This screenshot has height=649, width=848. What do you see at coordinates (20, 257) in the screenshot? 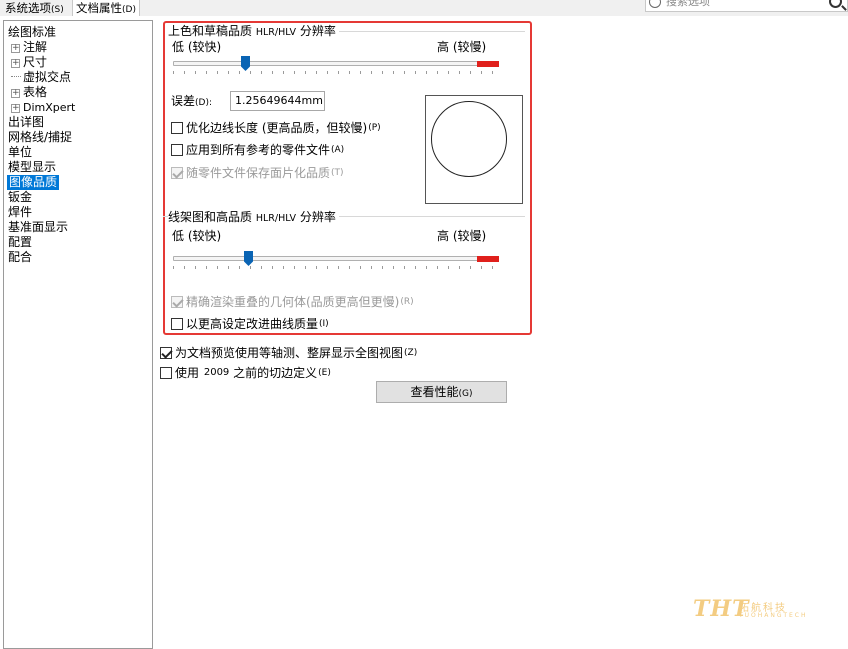
I see `tree-item-mates: 配合` at bounding box center [20, 257].